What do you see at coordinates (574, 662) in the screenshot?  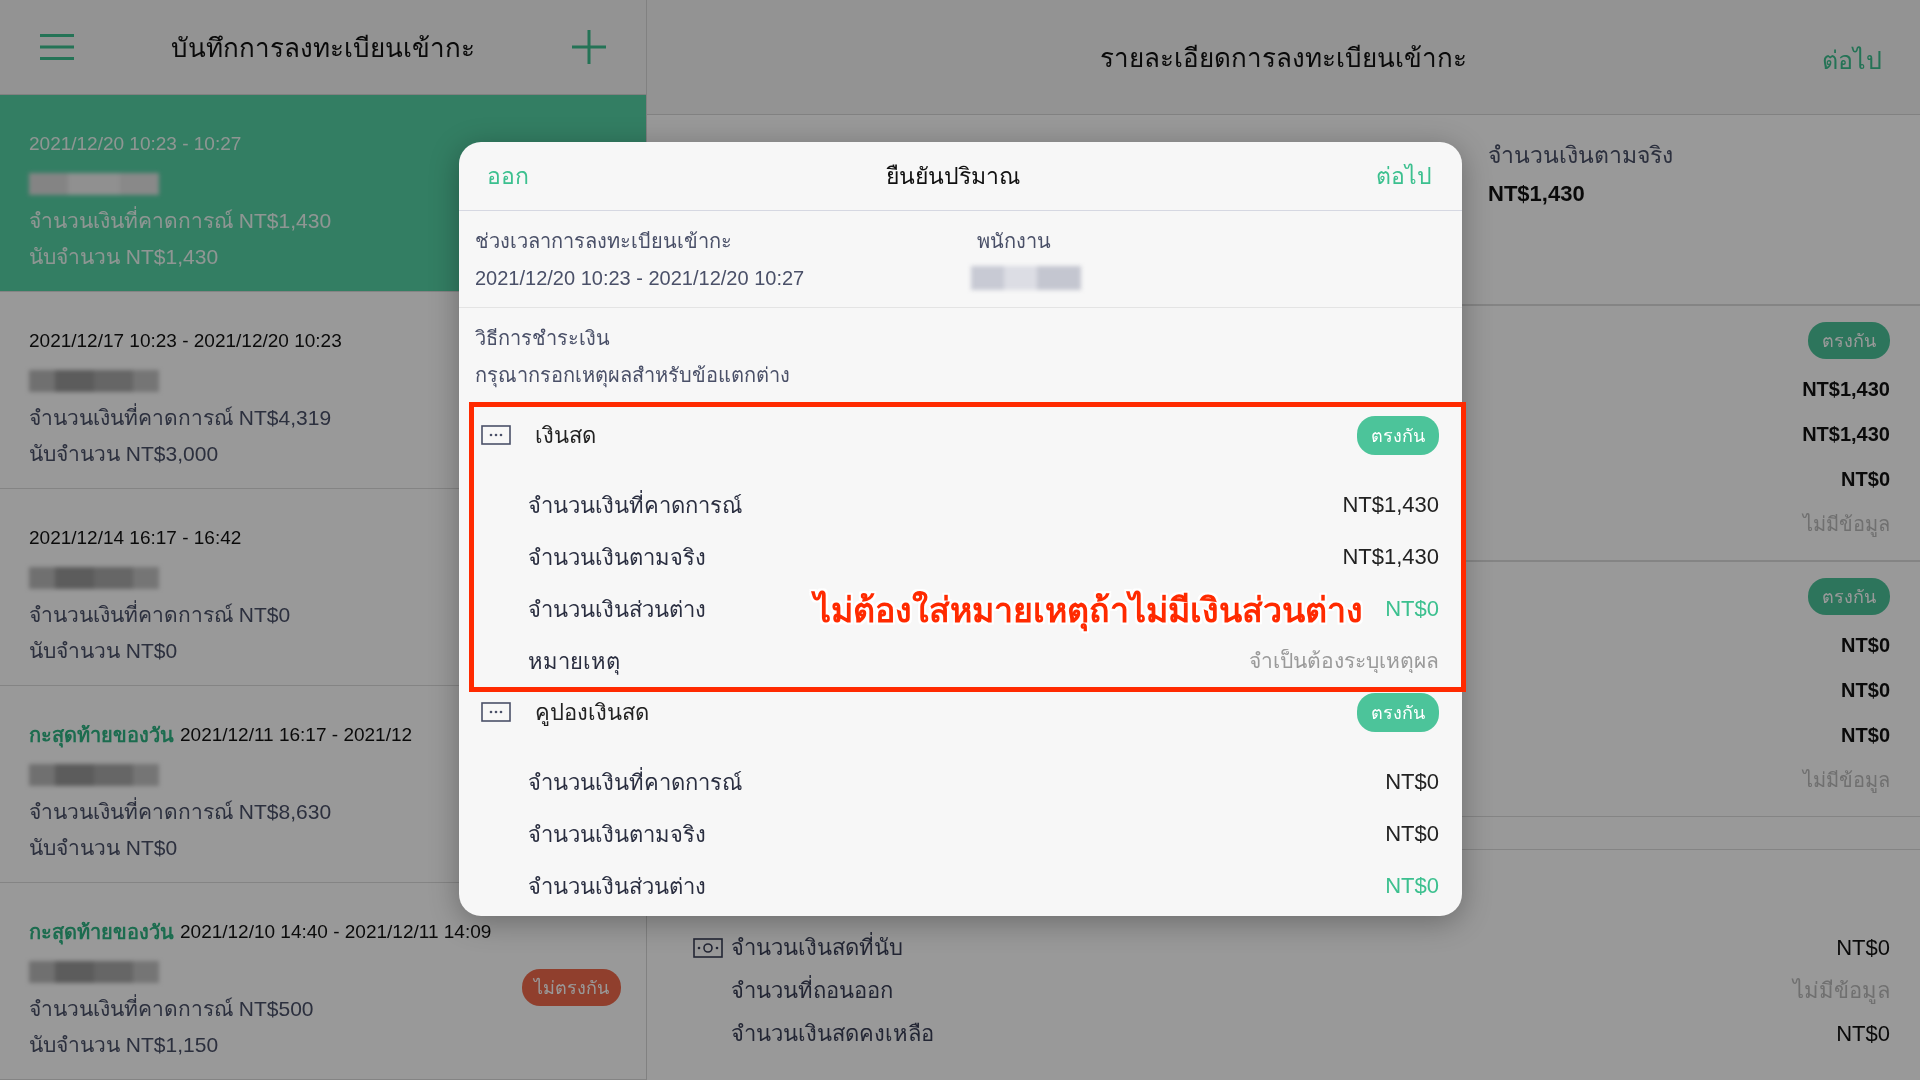 I see `amount-label: หมายเหตุ` at bounding box center [574, 662].